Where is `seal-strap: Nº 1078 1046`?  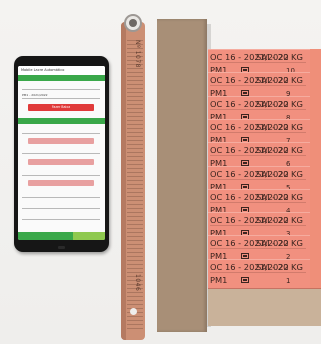 seal-strap: Nº 1078 1046 is located at coordinates (133, 176).